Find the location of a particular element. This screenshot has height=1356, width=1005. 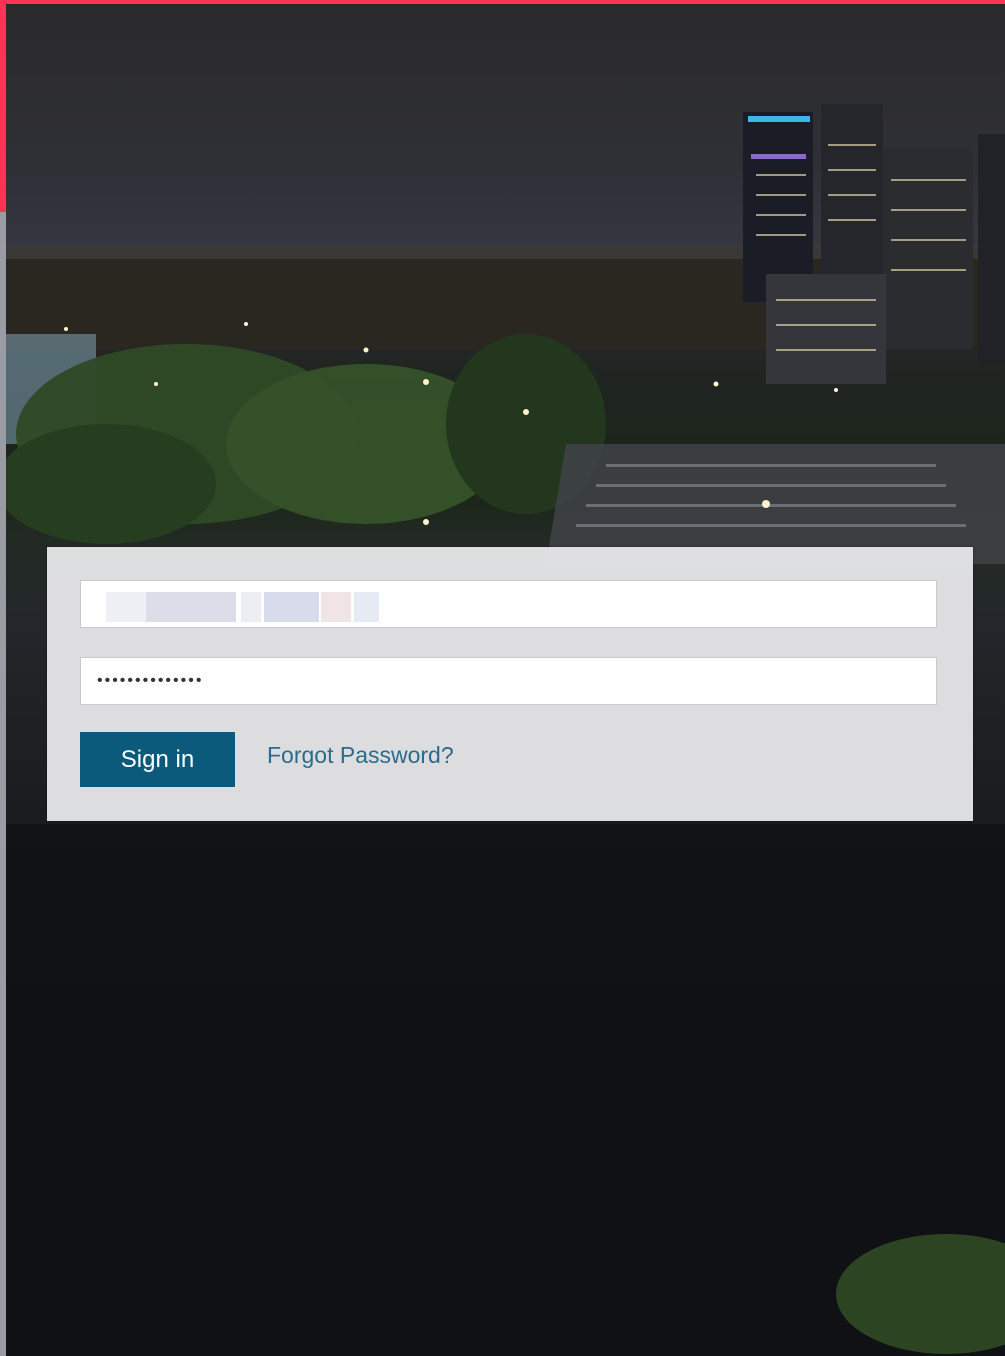

forgot-password-link: Forgot Password? is located at coordinates (360, 755).